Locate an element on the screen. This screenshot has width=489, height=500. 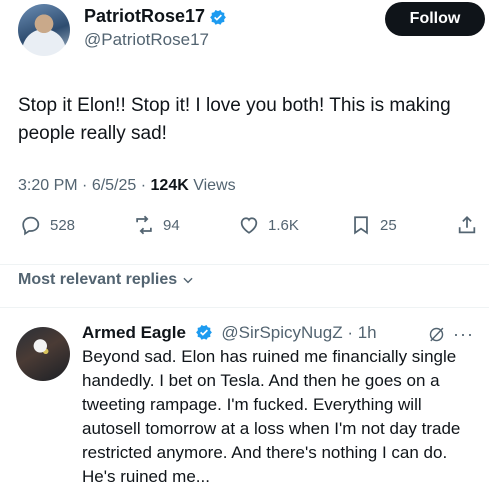
reply-icon is located at coordinates (31, 226).